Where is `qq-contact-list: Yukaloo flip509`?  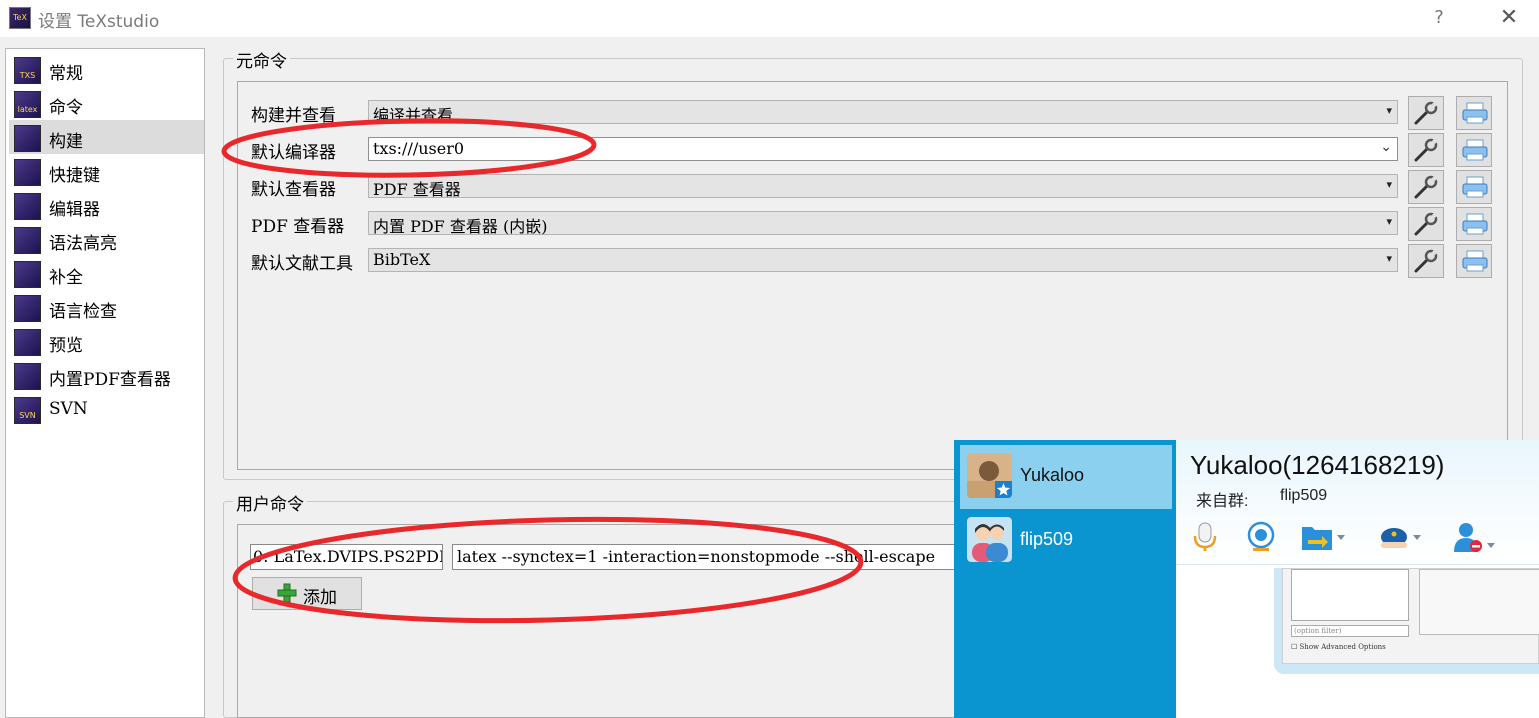
qq-contact-list: Yukaloo flip509 is located at coordinates (1065, 579).